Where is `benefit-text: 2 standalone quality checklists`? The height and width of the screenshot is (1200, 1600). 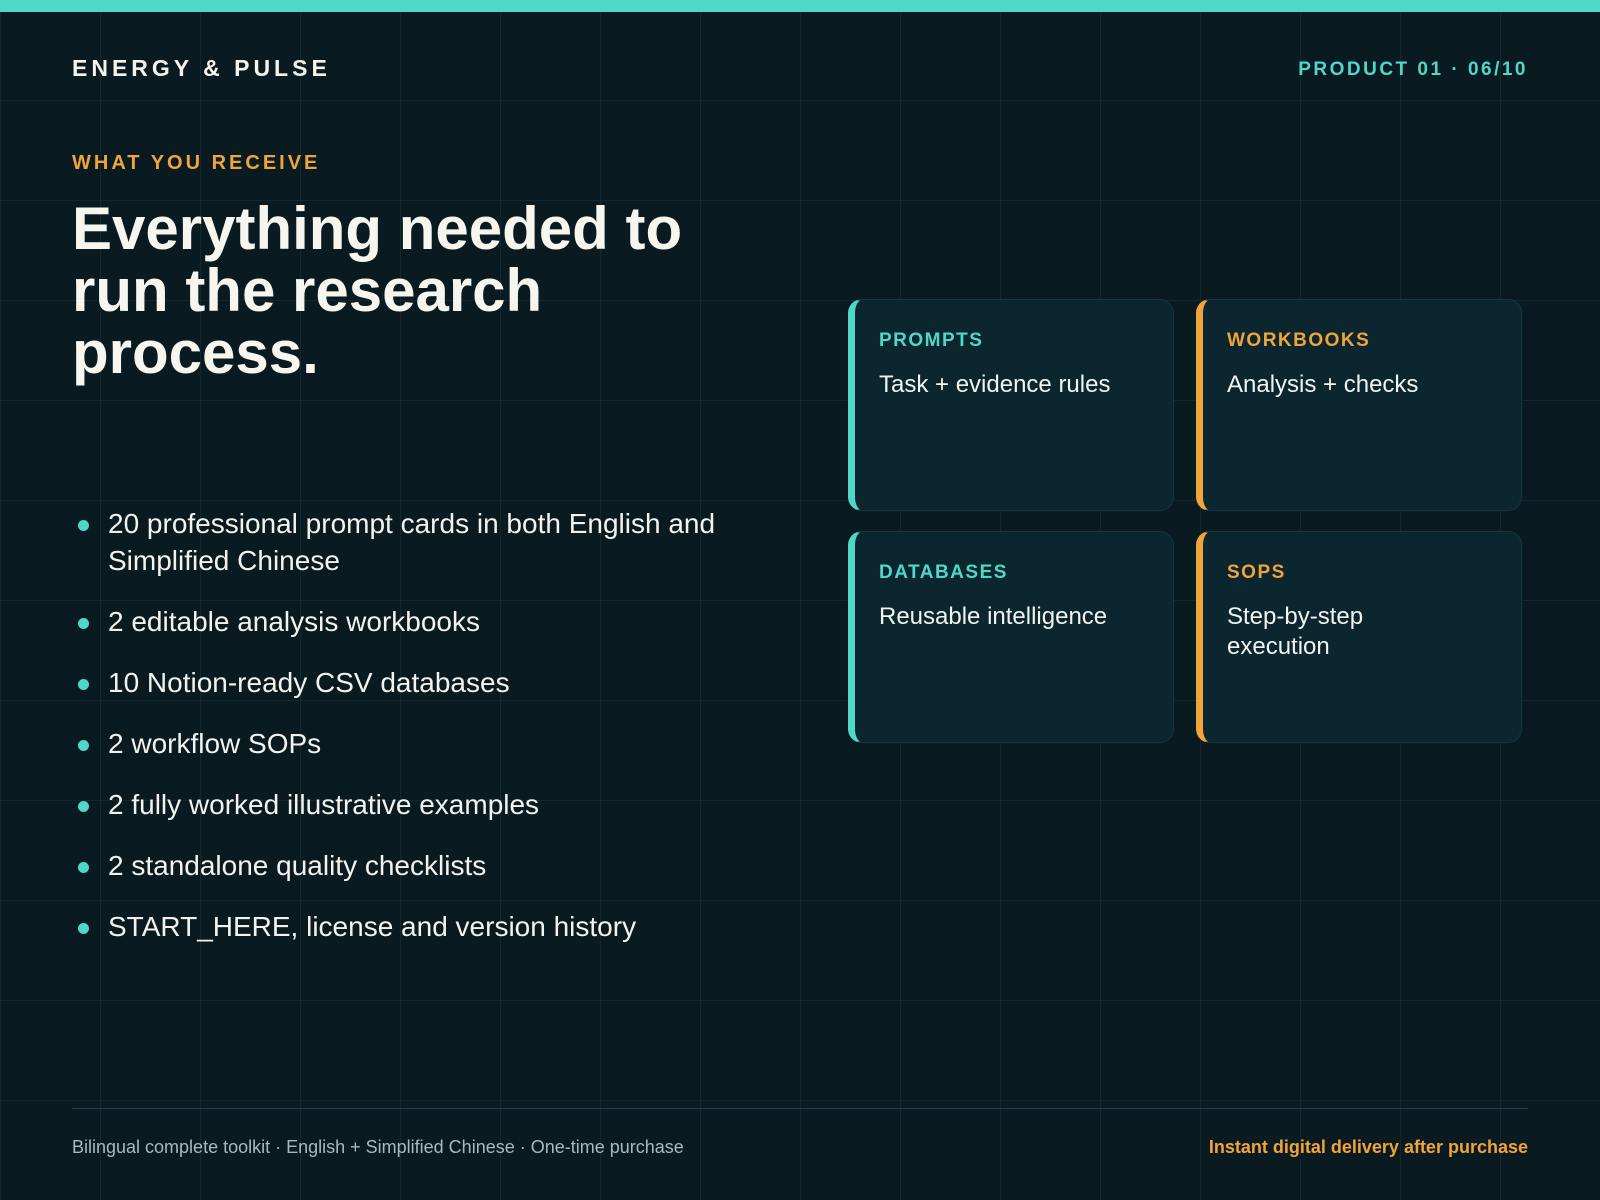 benefit-text: 2 standalone quality checklists is located at coordinates (297, 865).